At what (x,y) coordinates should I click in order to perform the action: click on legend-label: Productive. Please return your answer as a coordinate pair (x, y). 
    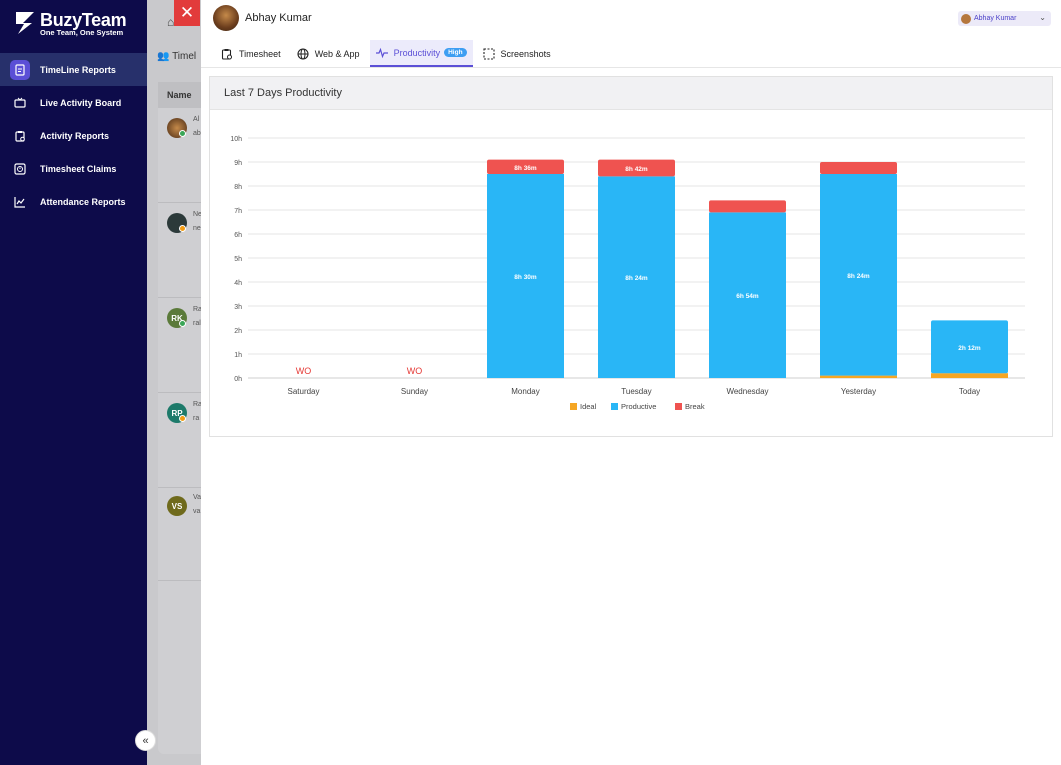
    Looking at the image, I should click on (638, 406).